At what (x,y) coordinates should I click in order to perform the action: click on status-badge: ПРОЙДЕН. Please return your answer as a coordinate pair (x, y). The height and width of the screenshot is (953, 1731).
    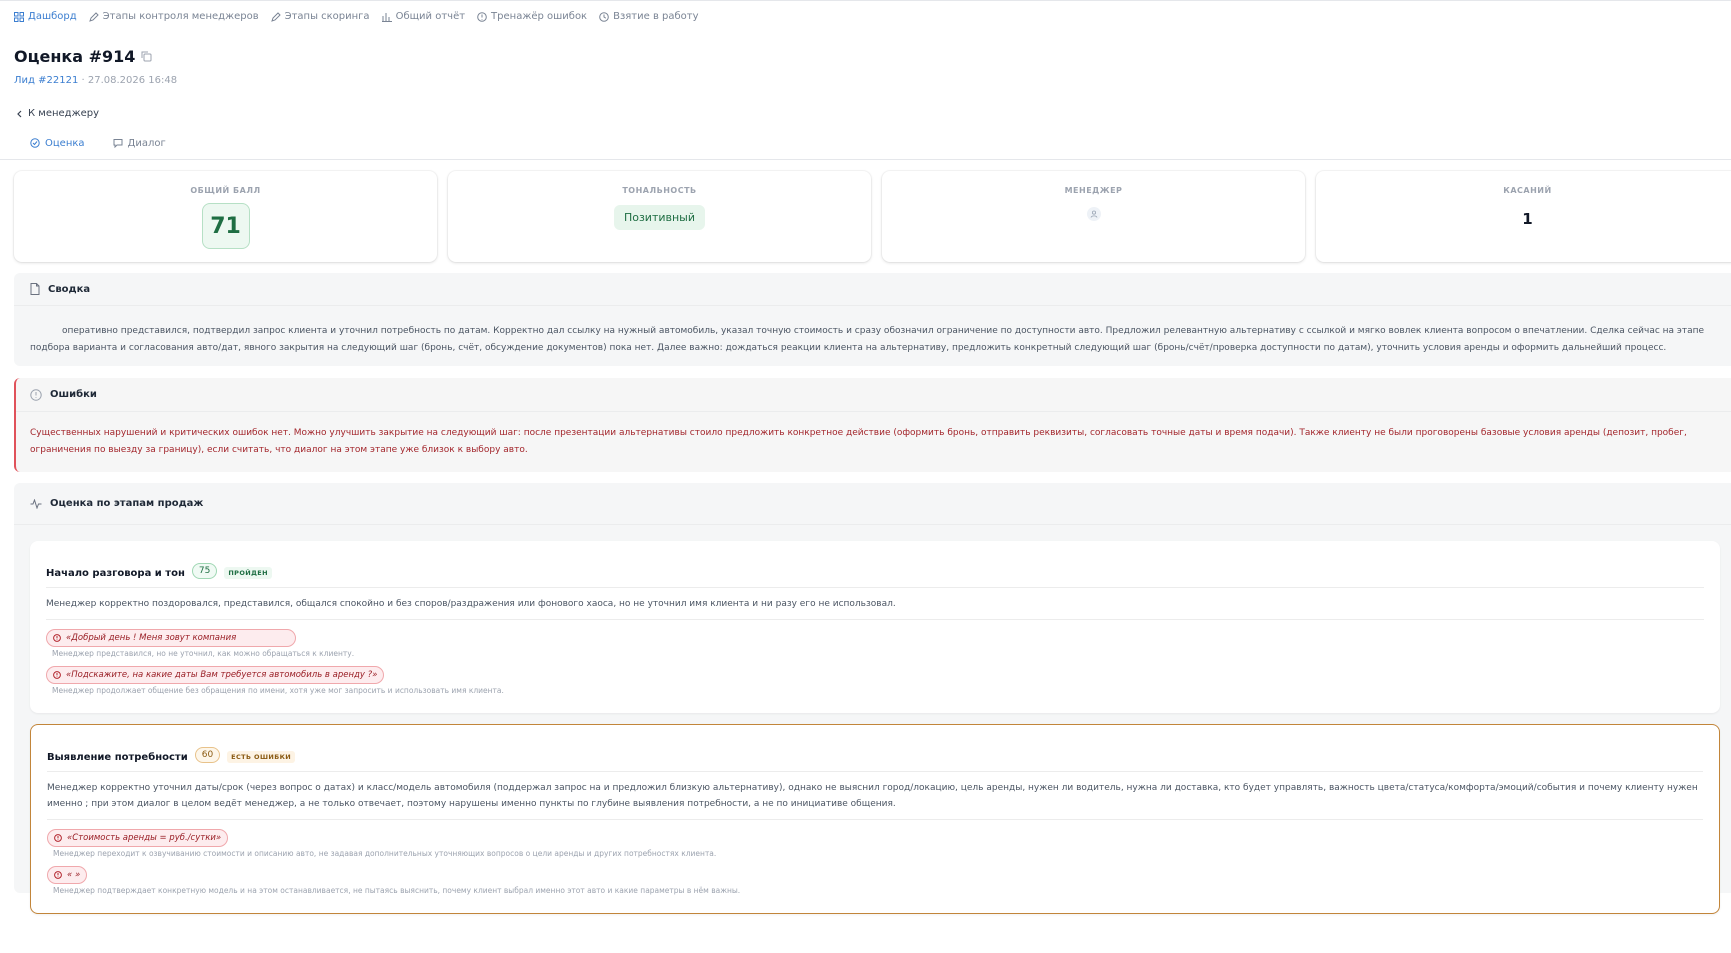
    Looking at the image, I should click on (248, 573).